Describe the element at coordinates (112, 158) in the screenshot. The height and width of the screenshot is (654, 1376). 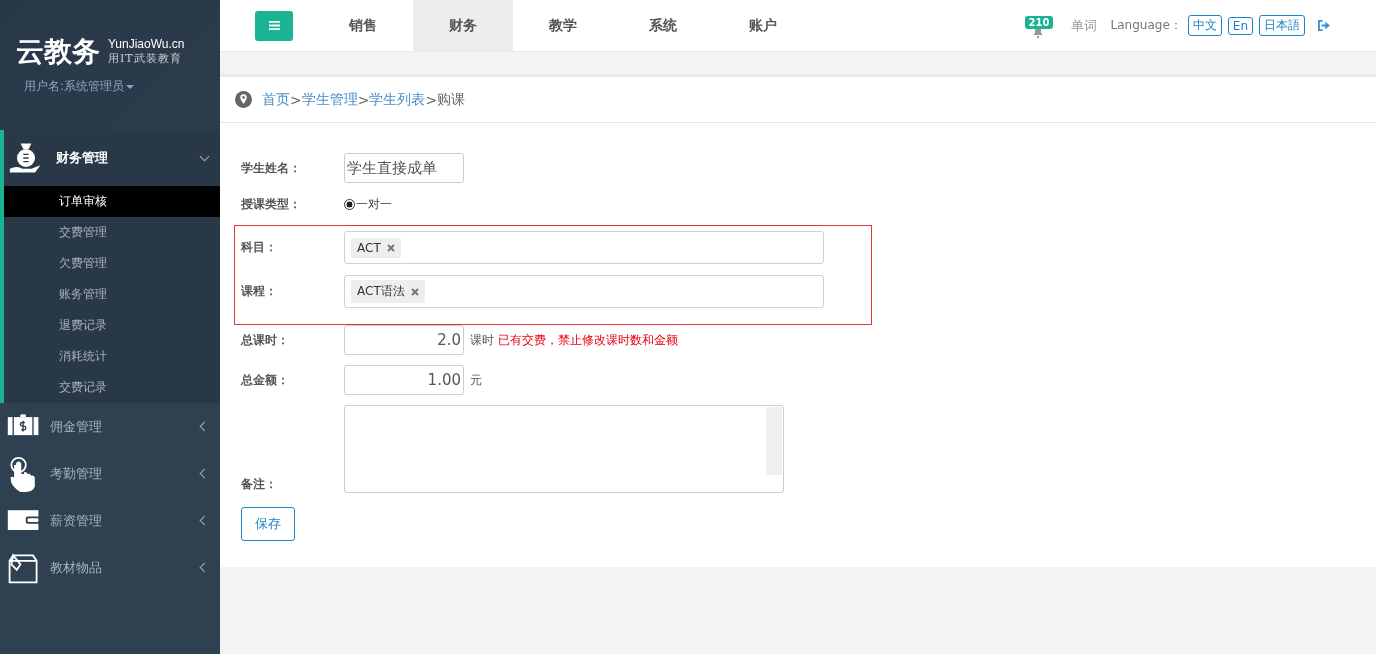
I see `sidebar-item: 财务管理` at that location.